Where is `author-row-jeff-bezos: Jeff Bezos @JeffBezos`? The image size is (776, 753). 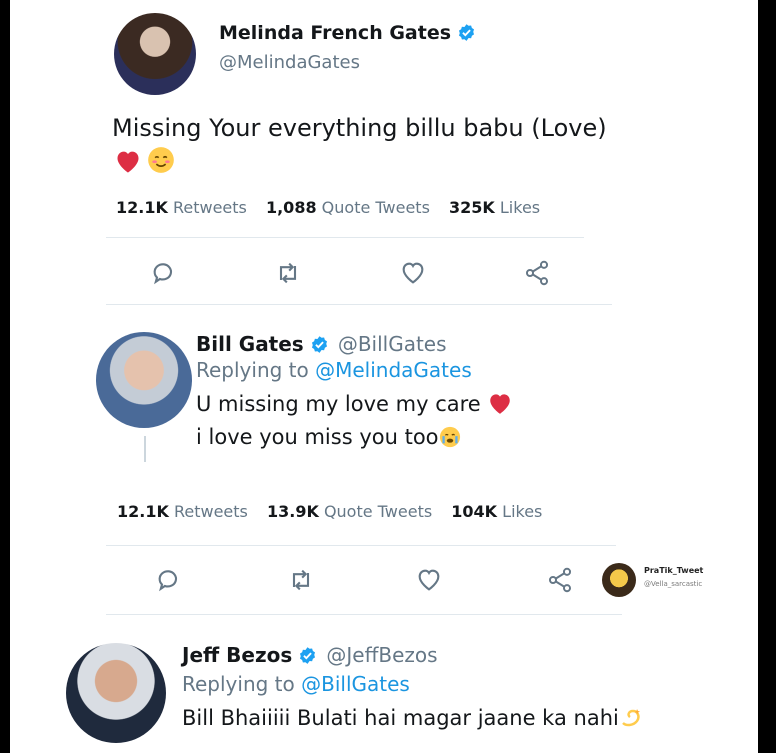 author-row-jeff-bezos: Jeff Bezos @JeffBezos is located at coordinates (310, 655).